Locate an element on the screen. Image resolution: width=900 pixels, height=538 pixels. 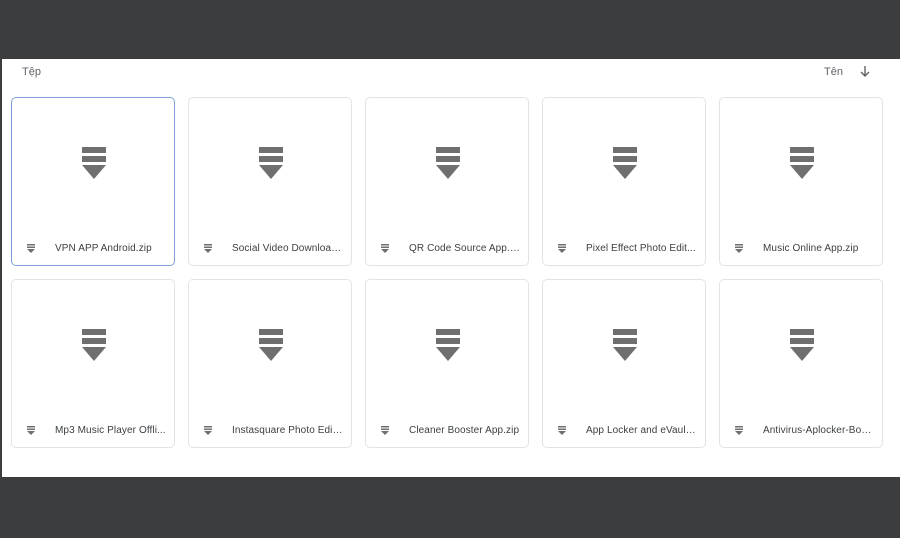
file-card: Music Online App.zip is located at coordinates (801, 181).